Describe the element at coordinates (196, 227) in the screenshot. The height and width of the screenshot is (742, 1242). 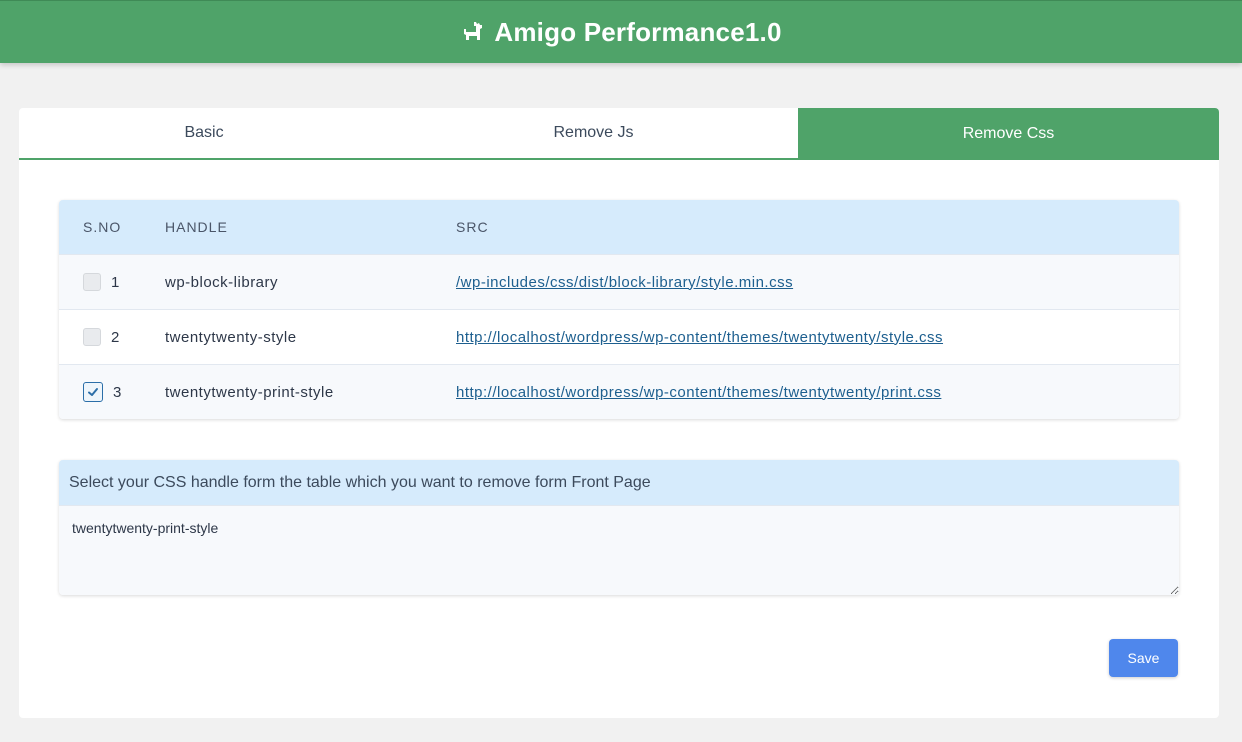
I see `header-handle: HANDLE` at that location.